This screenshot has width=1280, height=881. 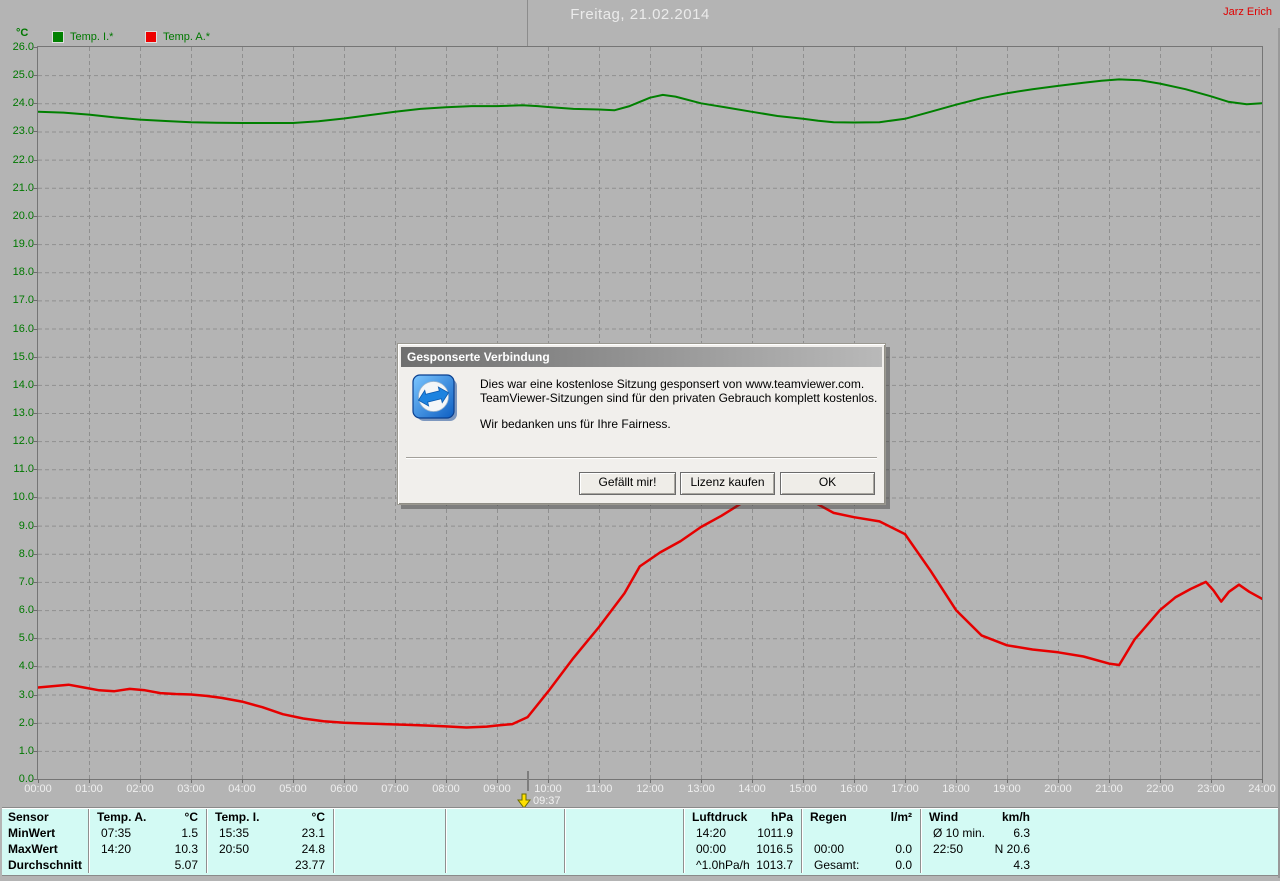 I want to click on y-axis-label: 14.0, so click(x=23, y=384).